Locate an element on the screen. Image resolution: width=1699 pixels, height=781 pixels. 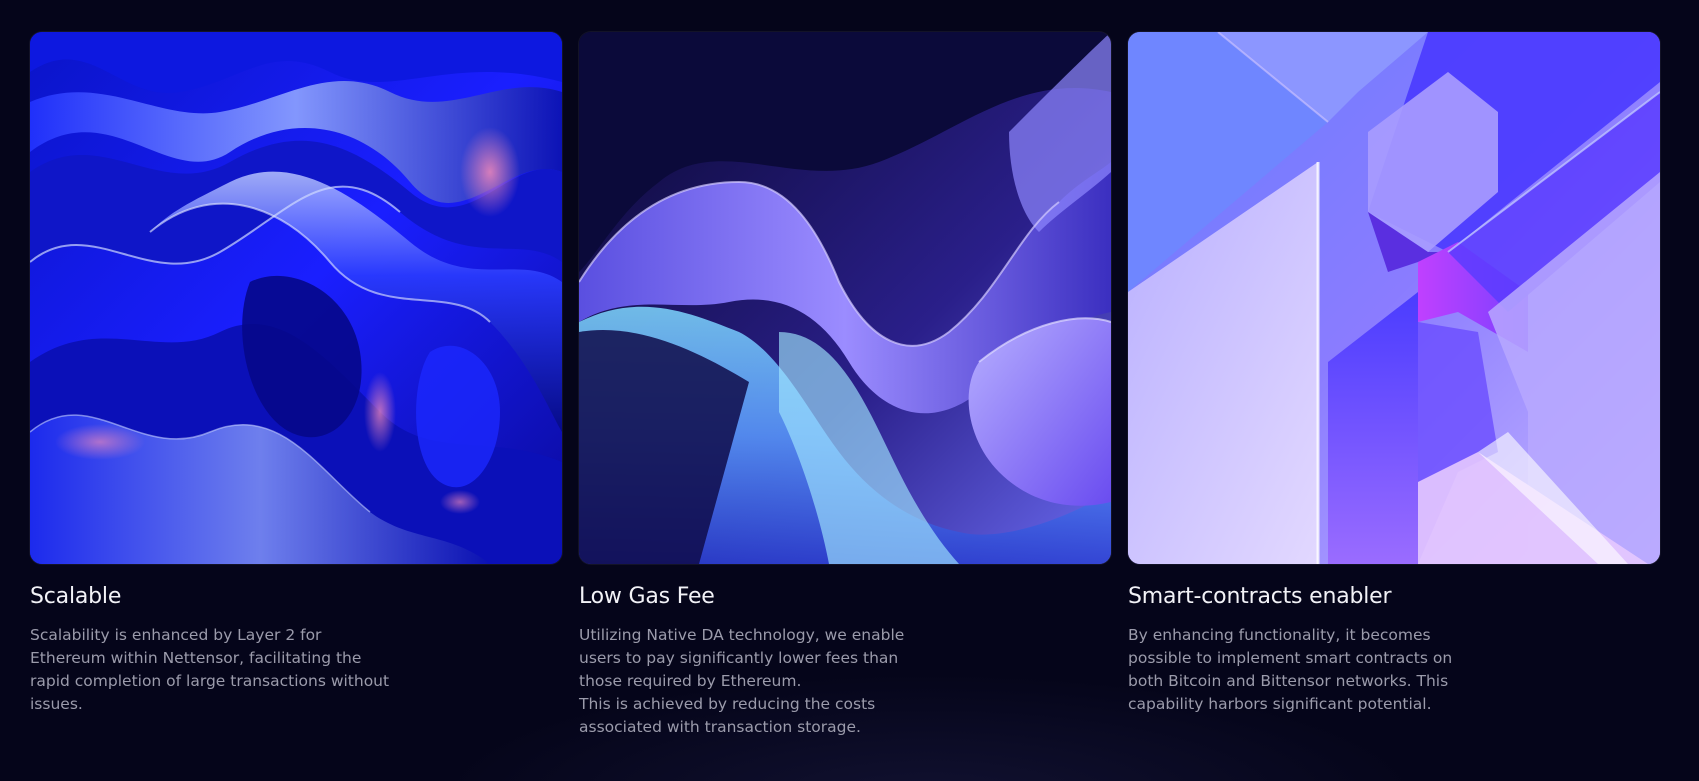
feature-title: Low Gas Fee is located at coordinates (647, 596).